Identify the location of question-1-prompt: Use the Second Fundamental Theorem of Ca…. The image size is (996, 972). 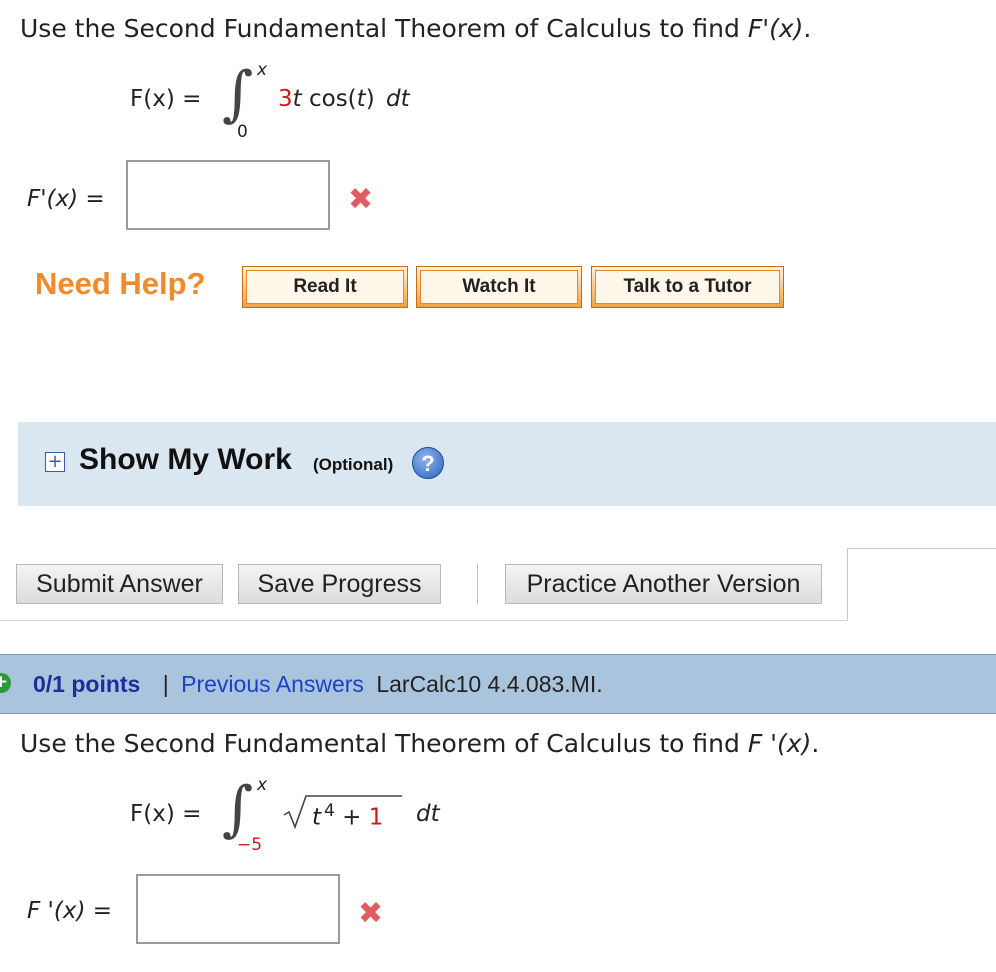
(415, 28).